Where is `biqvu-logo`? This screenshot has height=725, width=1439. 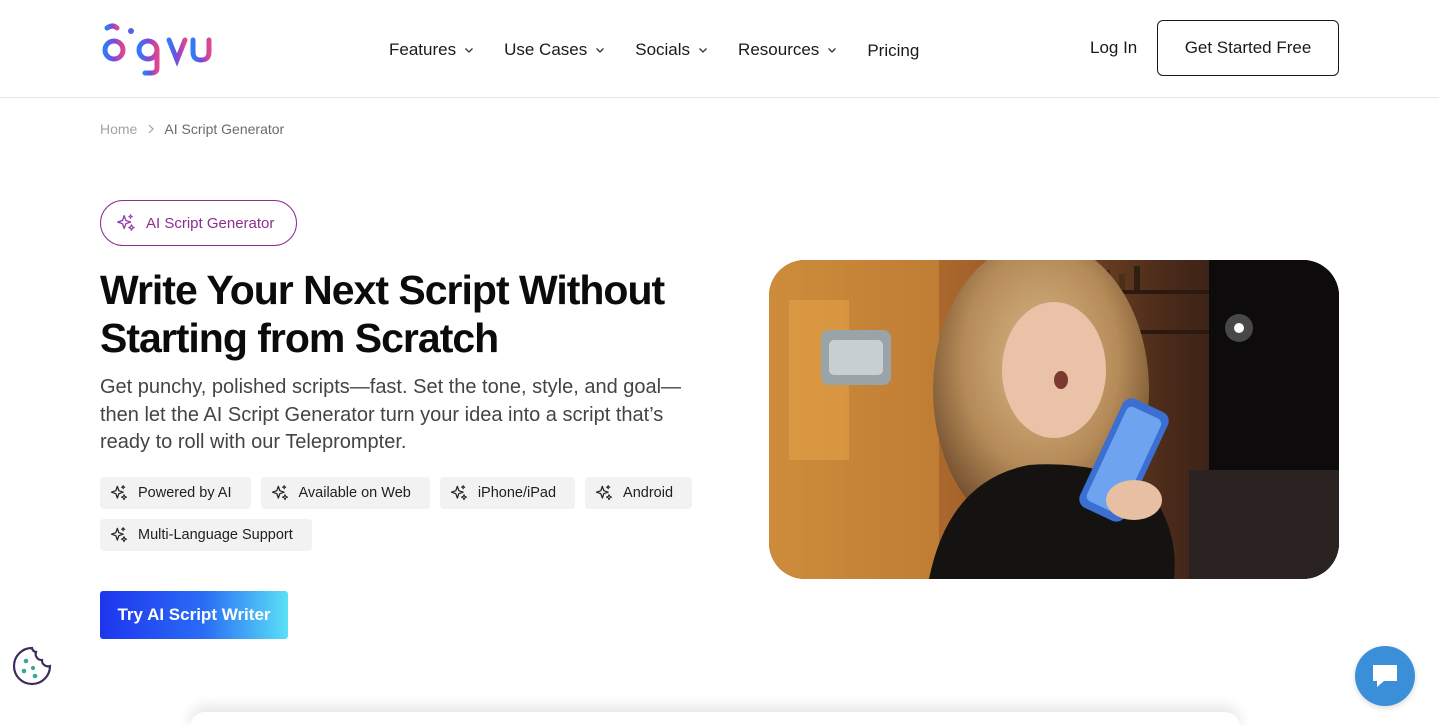 biqvu-logo is located at coordinates (158, 49).